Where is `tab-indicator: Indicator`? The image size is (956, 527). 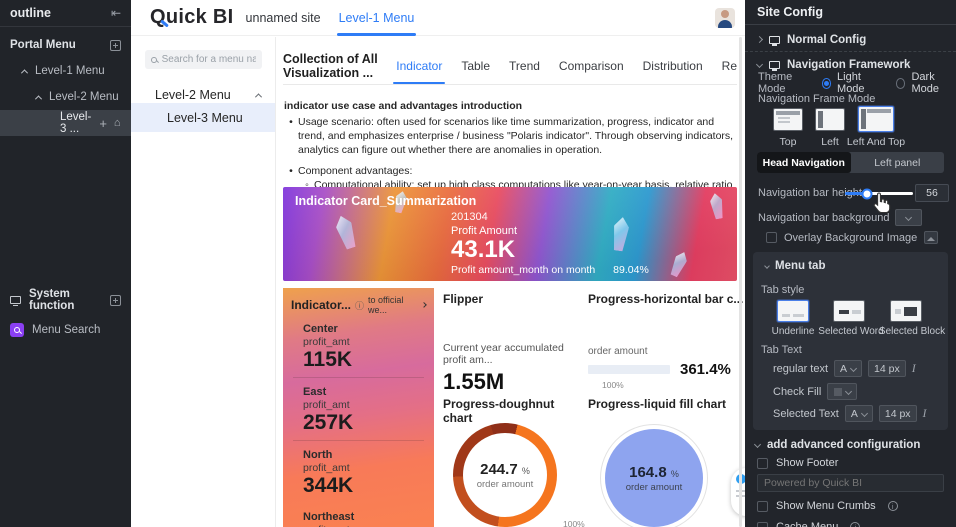 tab-indicator: Indicator is located at coordinates (419, 65).